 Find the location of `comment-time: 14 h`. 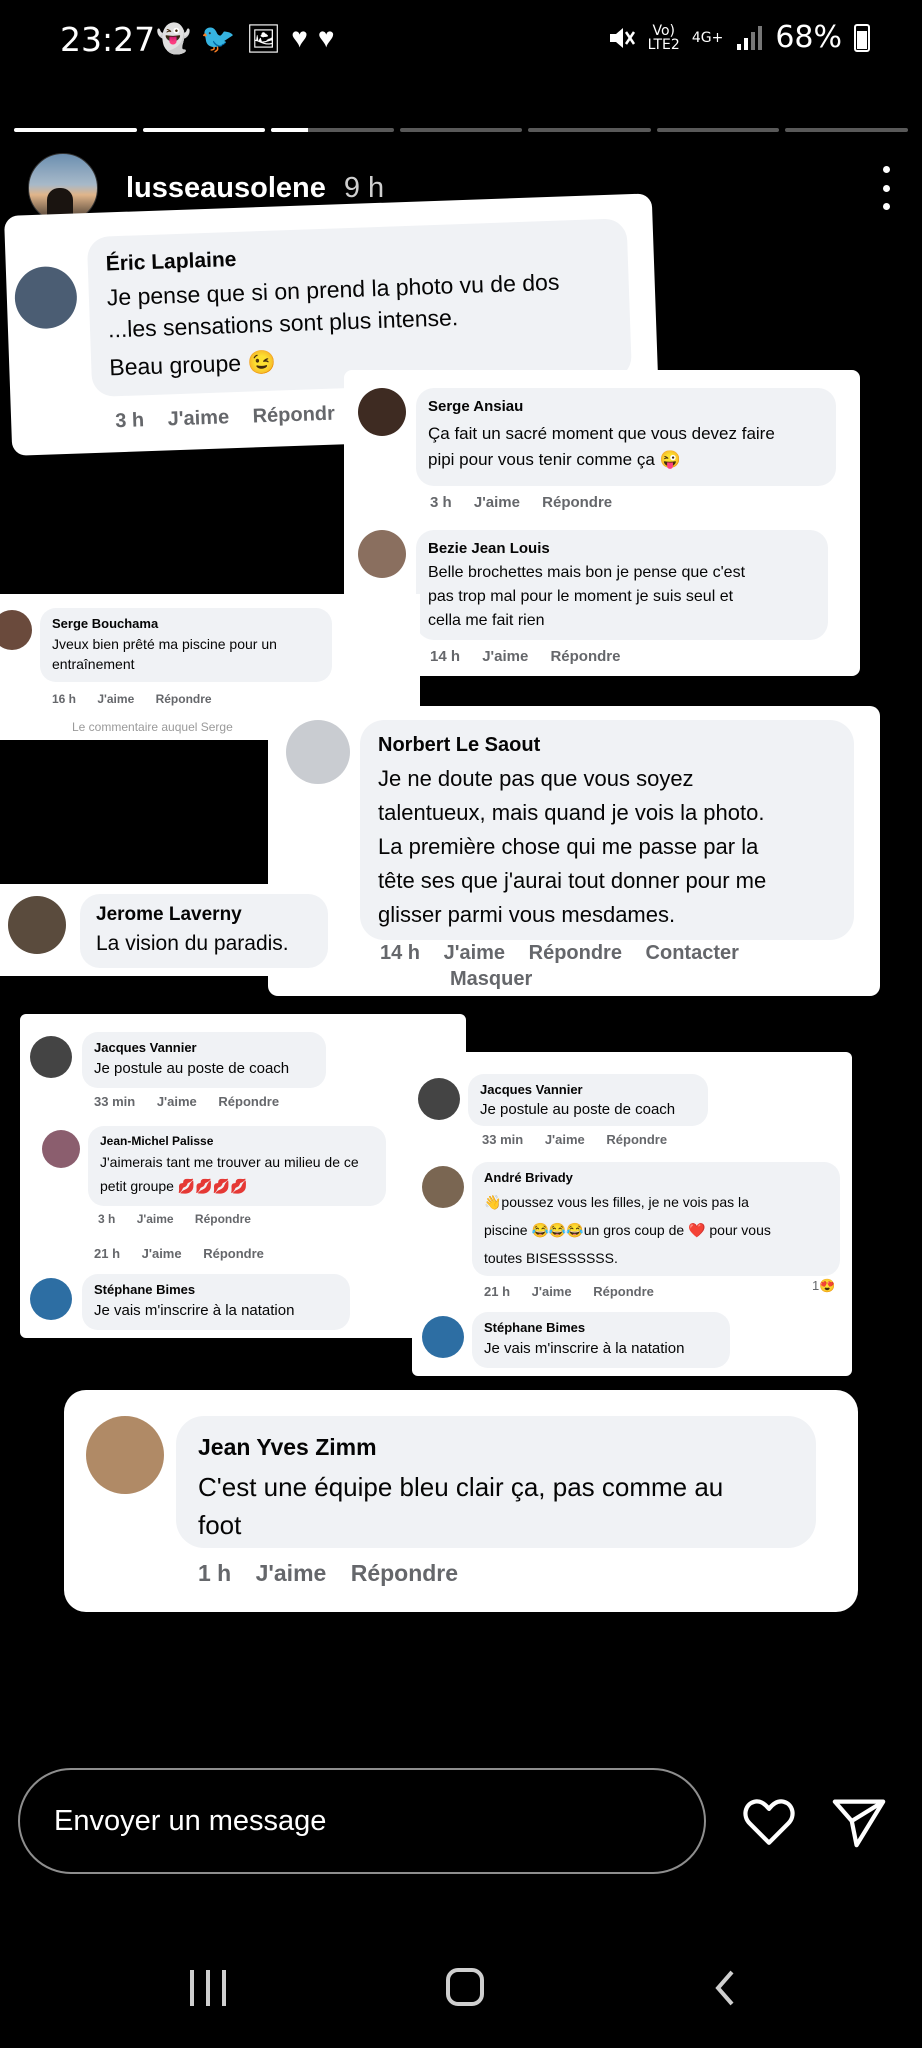

comment-time: 14 h is located at coordinates (445, 656).